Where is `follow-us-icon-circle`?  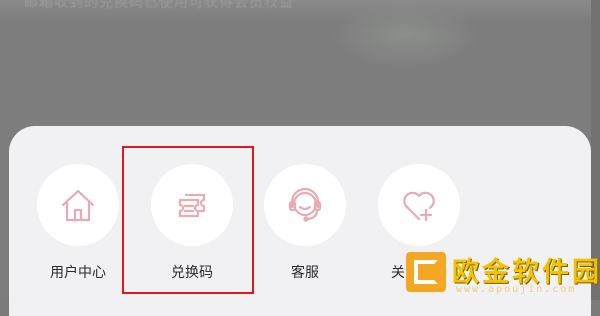 follow-us-icon-circle is located at coordinates (419, 205).